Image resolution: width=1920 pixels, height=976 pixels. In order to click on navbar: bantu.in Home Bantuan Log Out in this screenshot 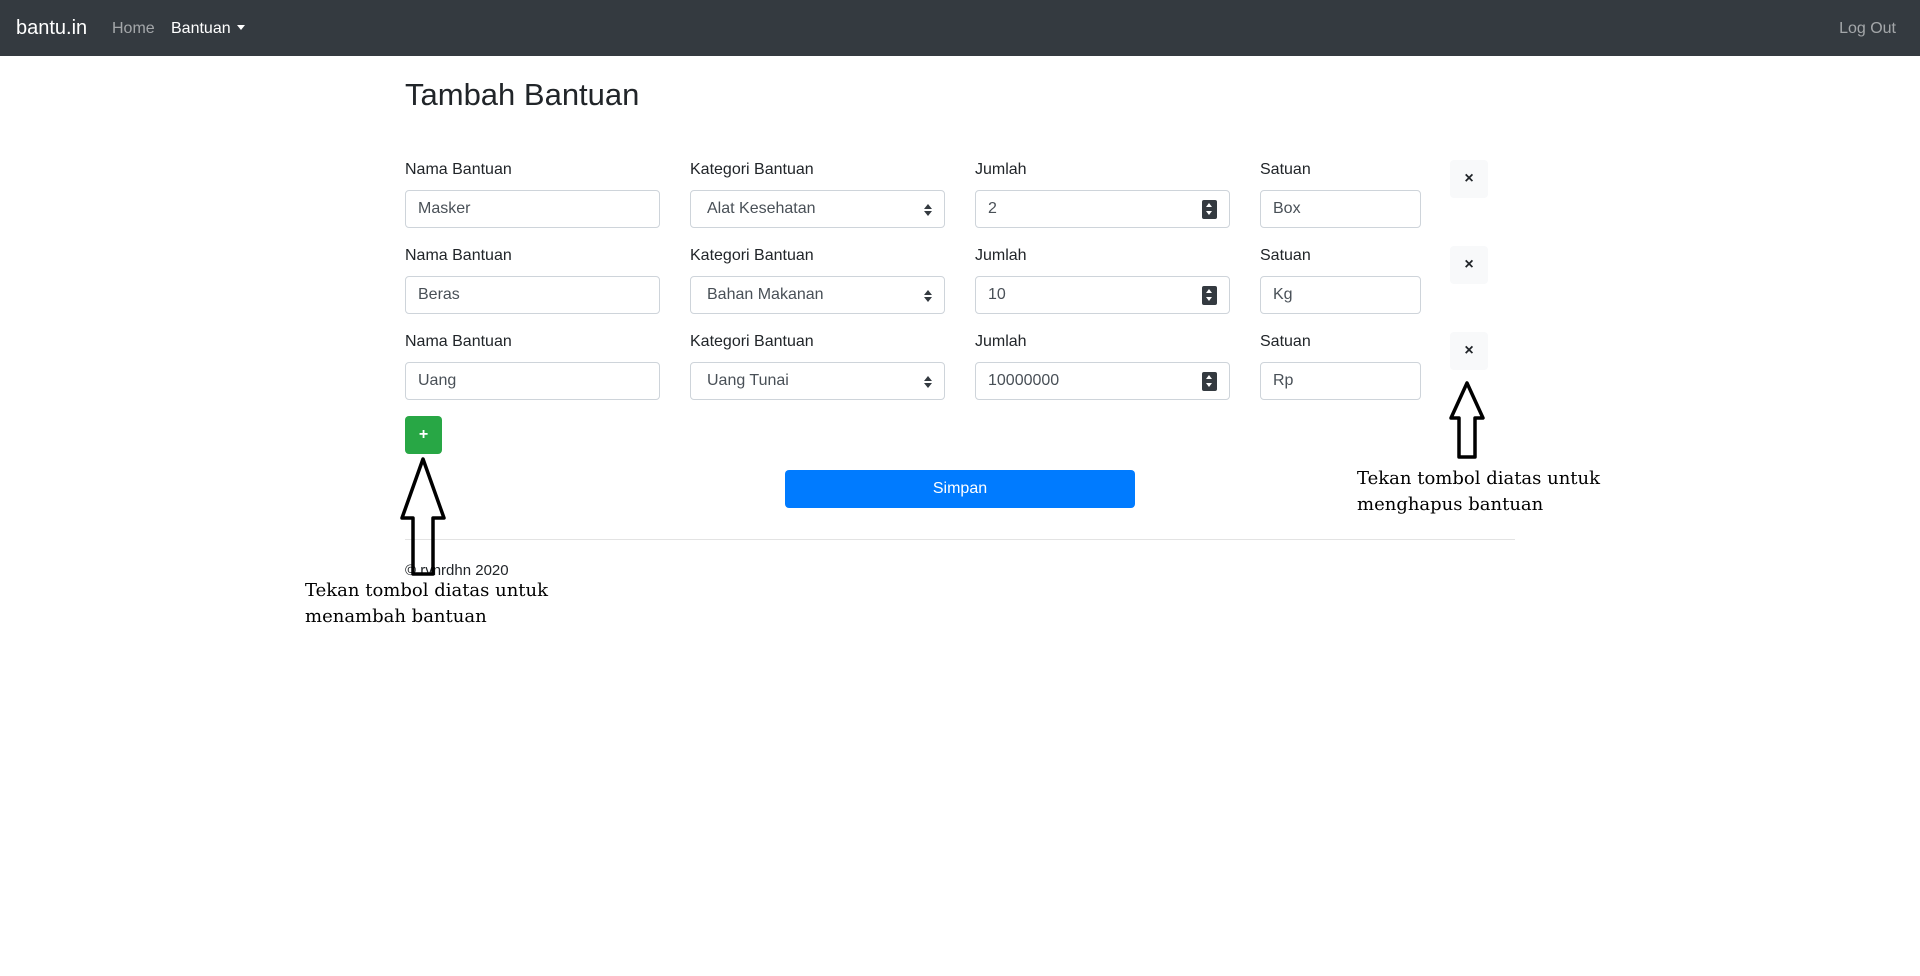, I will do `click(960, 28)`.